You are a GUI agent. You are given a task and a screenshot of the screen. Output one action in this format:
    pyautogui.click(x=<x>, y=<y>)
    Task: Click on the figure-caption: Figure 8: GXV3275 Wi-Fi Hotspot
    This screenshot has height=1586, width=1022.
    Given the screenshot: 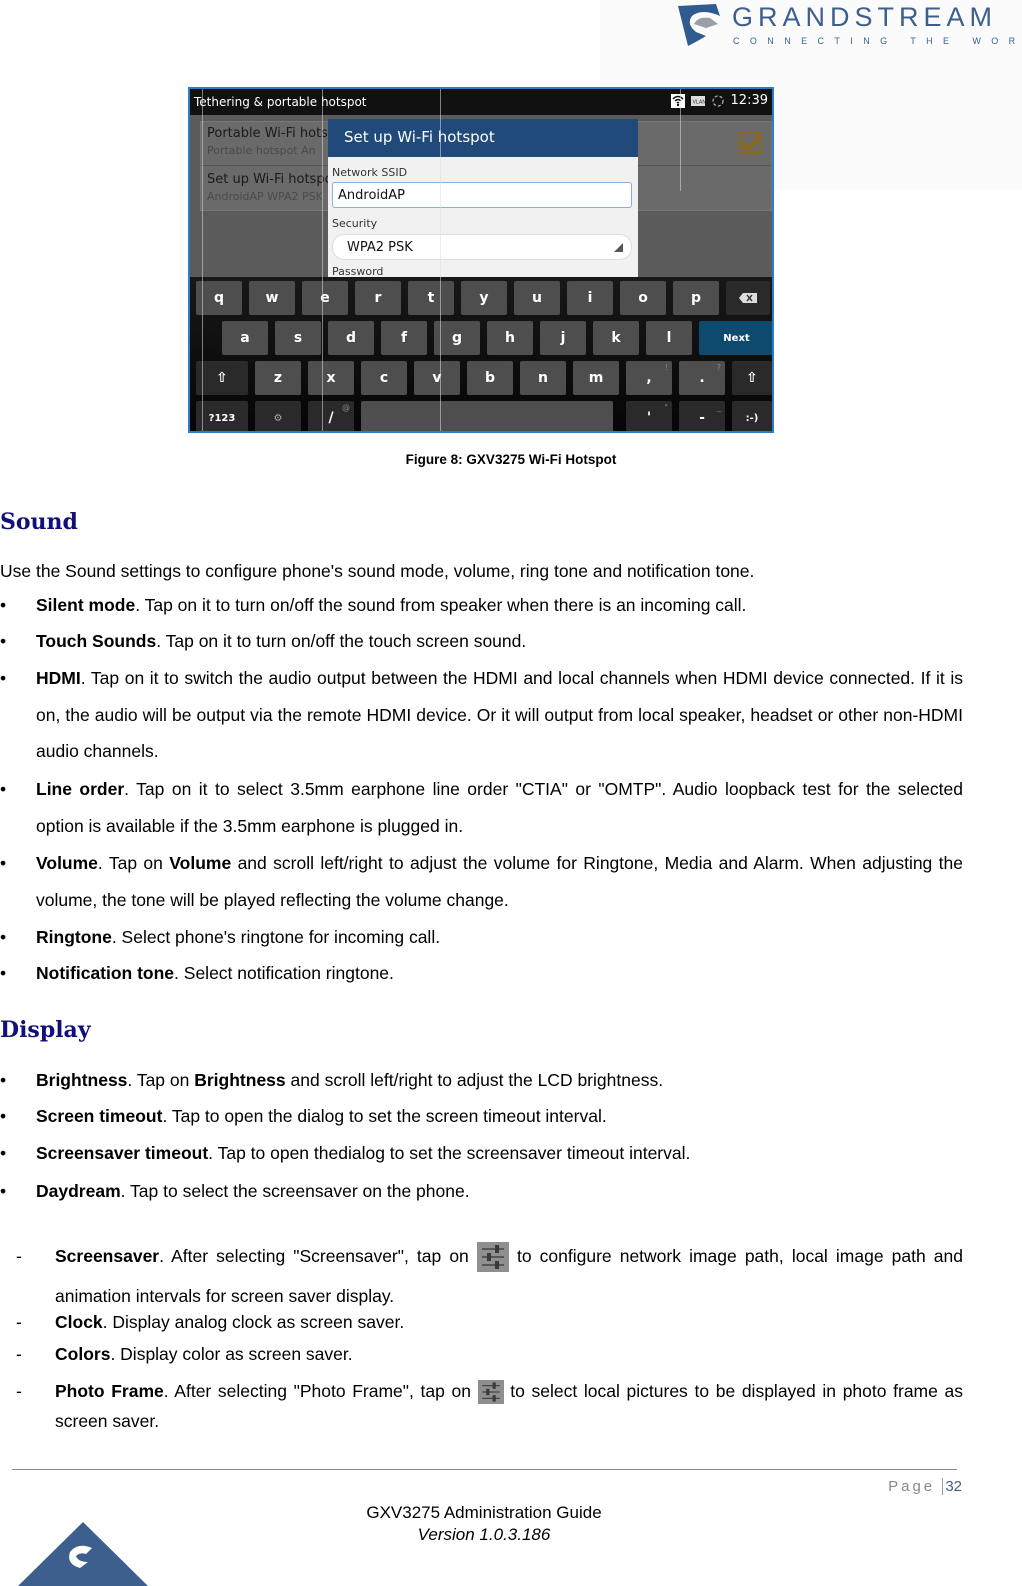 What is the action you would take?
    pyautogui.click(x=511, y=459)
    